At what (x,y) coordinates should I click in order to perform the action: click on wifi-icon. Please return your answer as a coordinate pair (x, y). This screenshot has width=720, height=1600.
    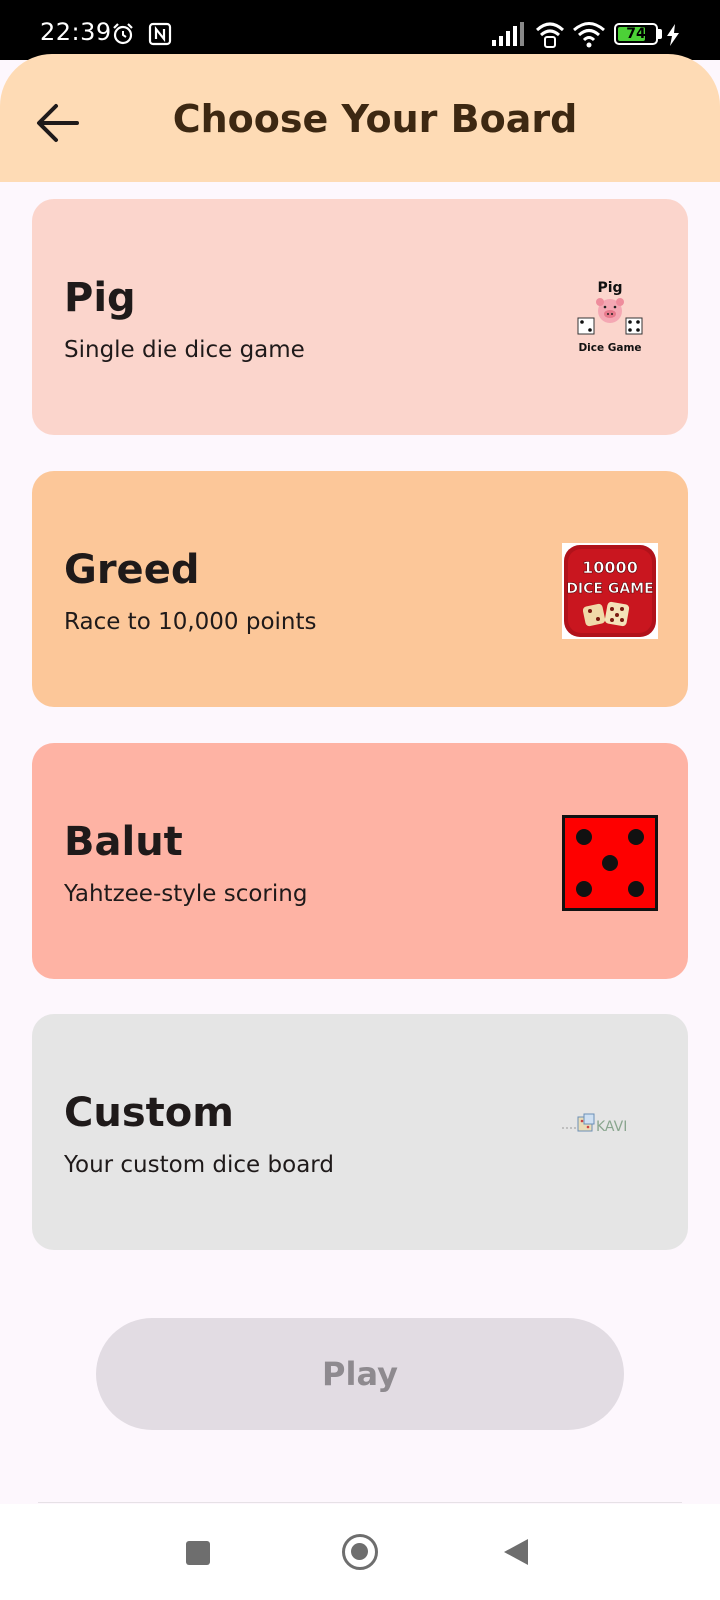
    Looking at the image, I should click on (589, 35).